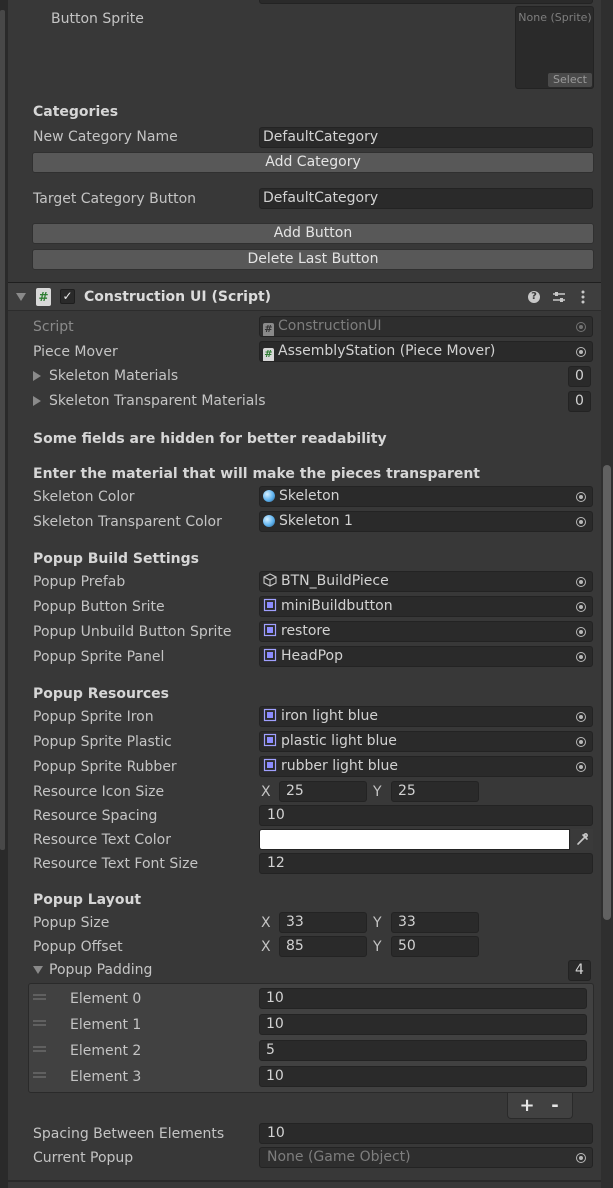 The image size is (613, 1188). Describe the element at coordinates (37, 376) in the screenshot. I see `skeleton-materials-foldout-icon` at that location.